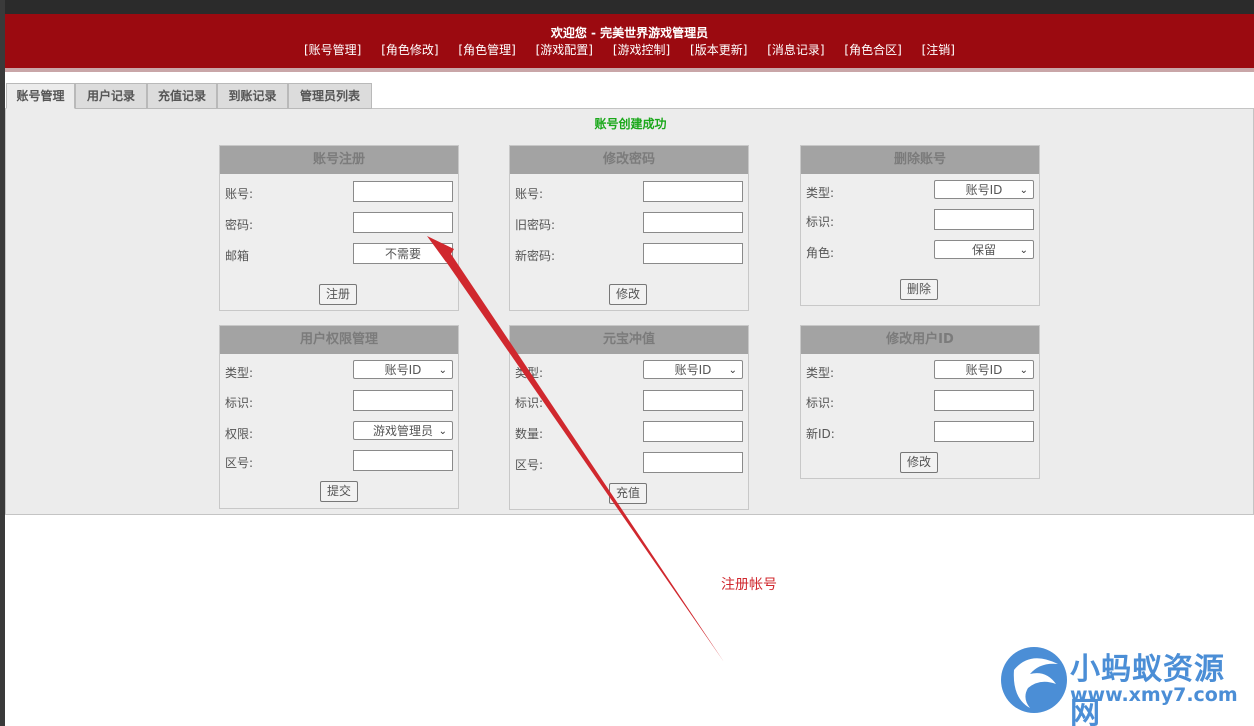 This screenshot has width=1254, height=726. I want to click on recharge-button: 充值, so click(628, 493).